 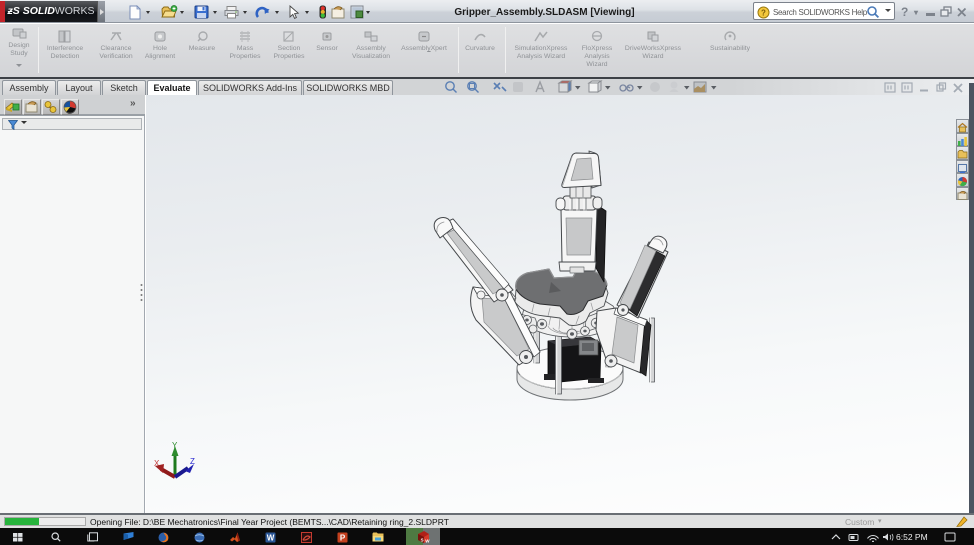 What do you see at coordinates (343, 537) in the screenshot?
I see `svg-text: P` at bounding box center [343, 537].